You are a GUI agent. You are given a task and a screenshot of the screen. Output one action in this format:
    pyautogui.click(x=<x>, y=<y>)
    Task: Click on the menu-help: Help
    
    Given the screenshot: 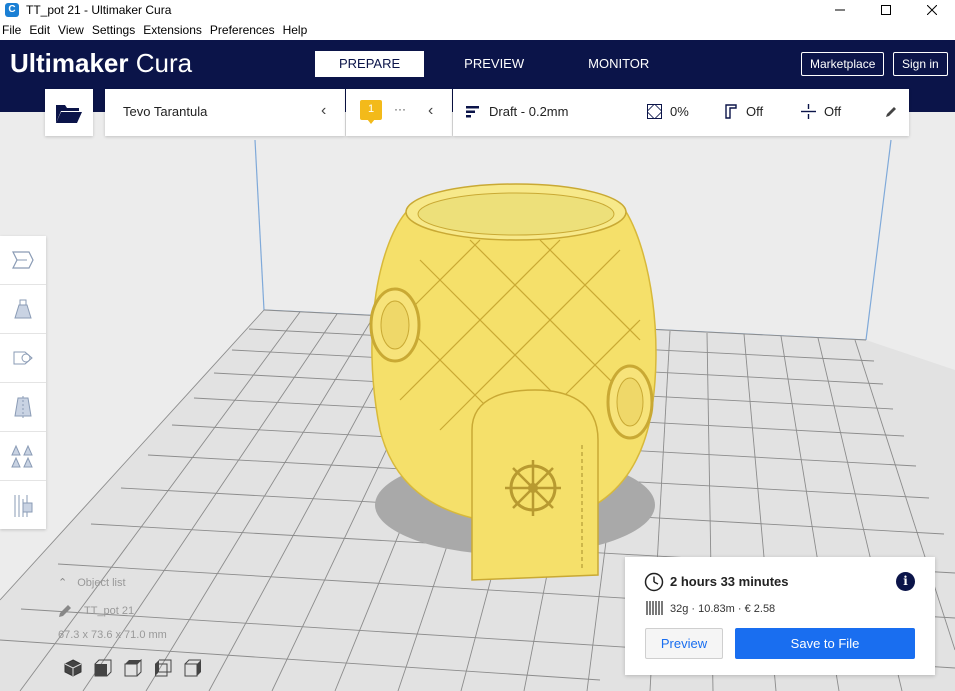 What is the action you would take?
    pyautogui.click(x=295, y=30)
    